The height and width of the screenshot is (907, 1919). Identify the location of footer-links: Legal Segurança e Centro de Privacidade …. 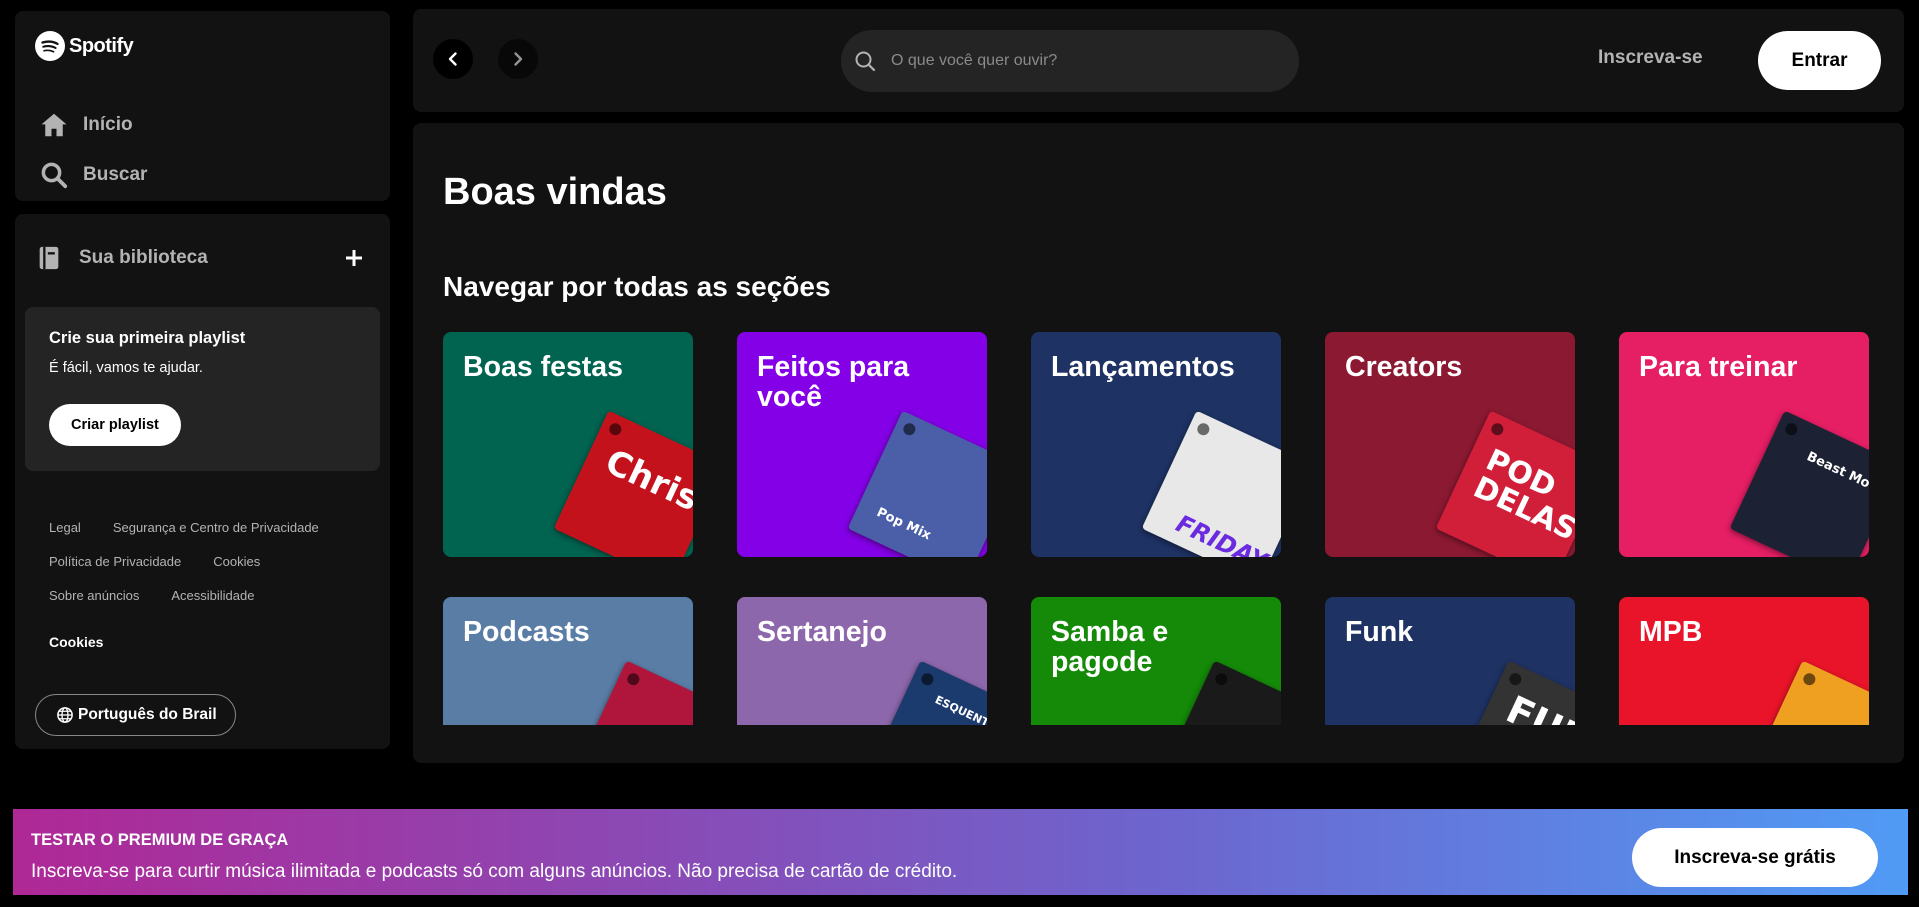
(214, 561).